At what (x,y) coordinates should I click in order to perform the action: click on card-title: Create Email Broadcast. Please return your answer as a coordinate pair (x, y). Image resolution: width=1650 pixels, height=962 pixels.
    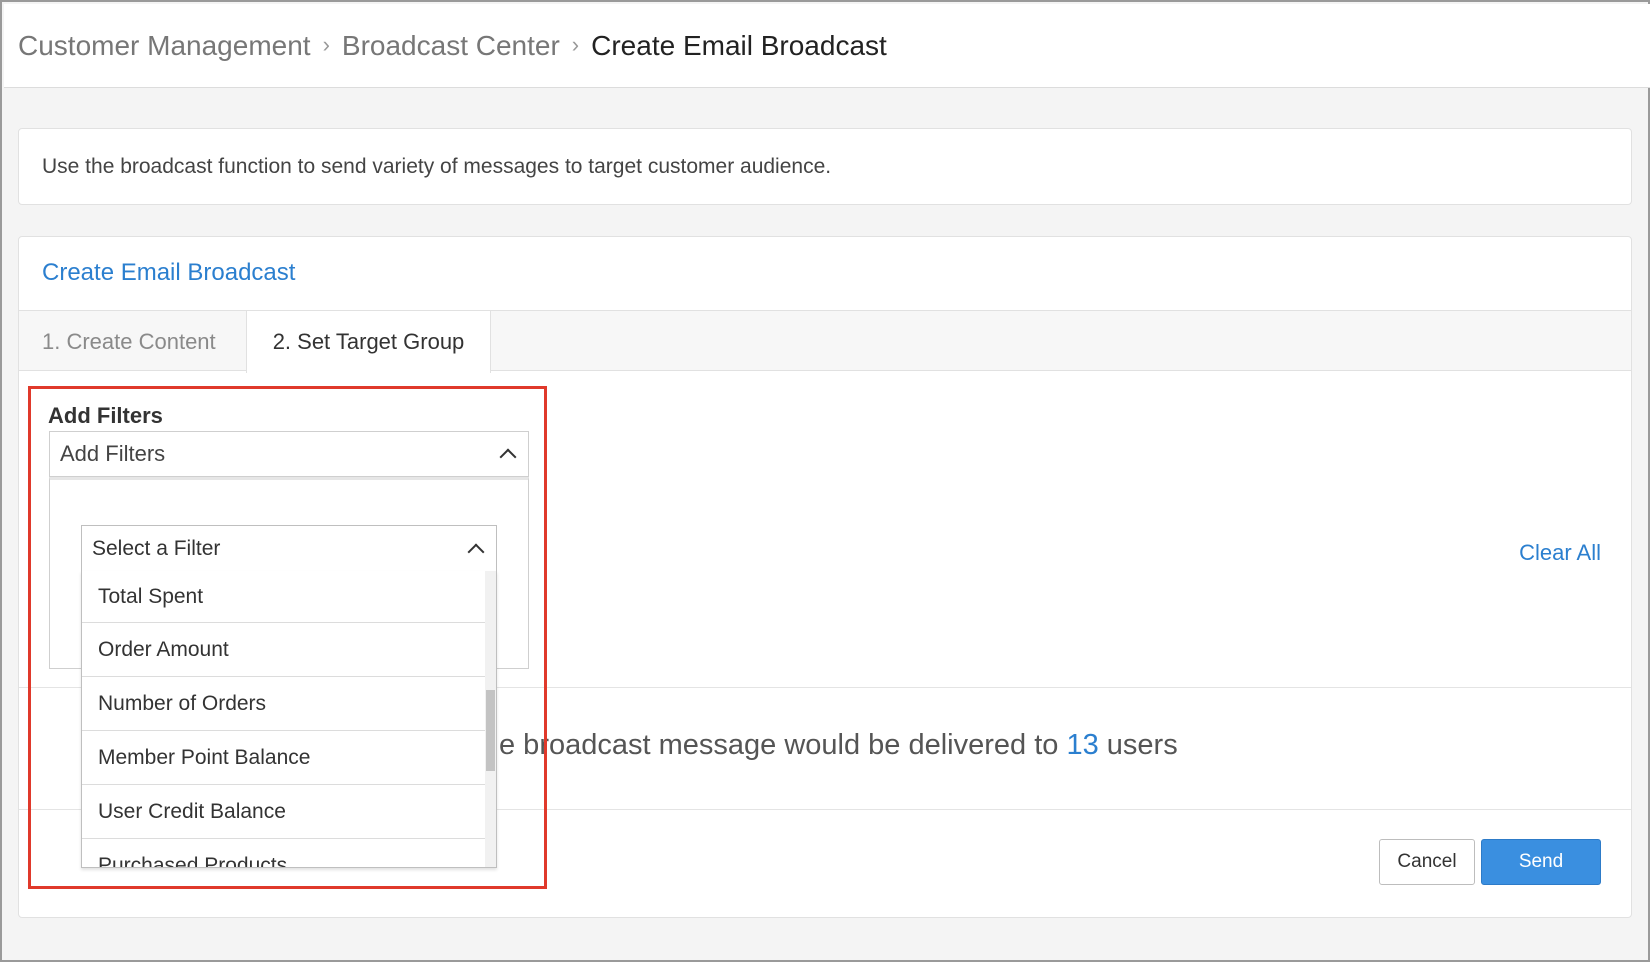
    Looking at the image, I should click on (169, 272).